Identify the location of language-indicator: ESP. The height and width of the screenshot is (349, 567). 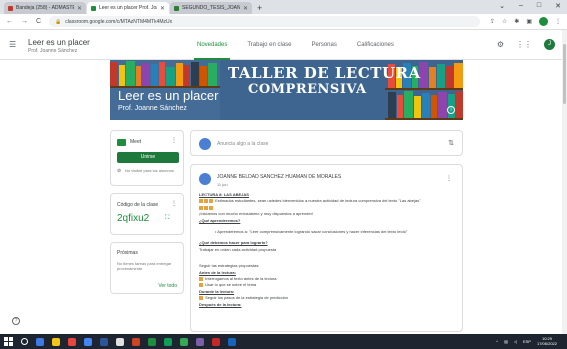
(527, 341).